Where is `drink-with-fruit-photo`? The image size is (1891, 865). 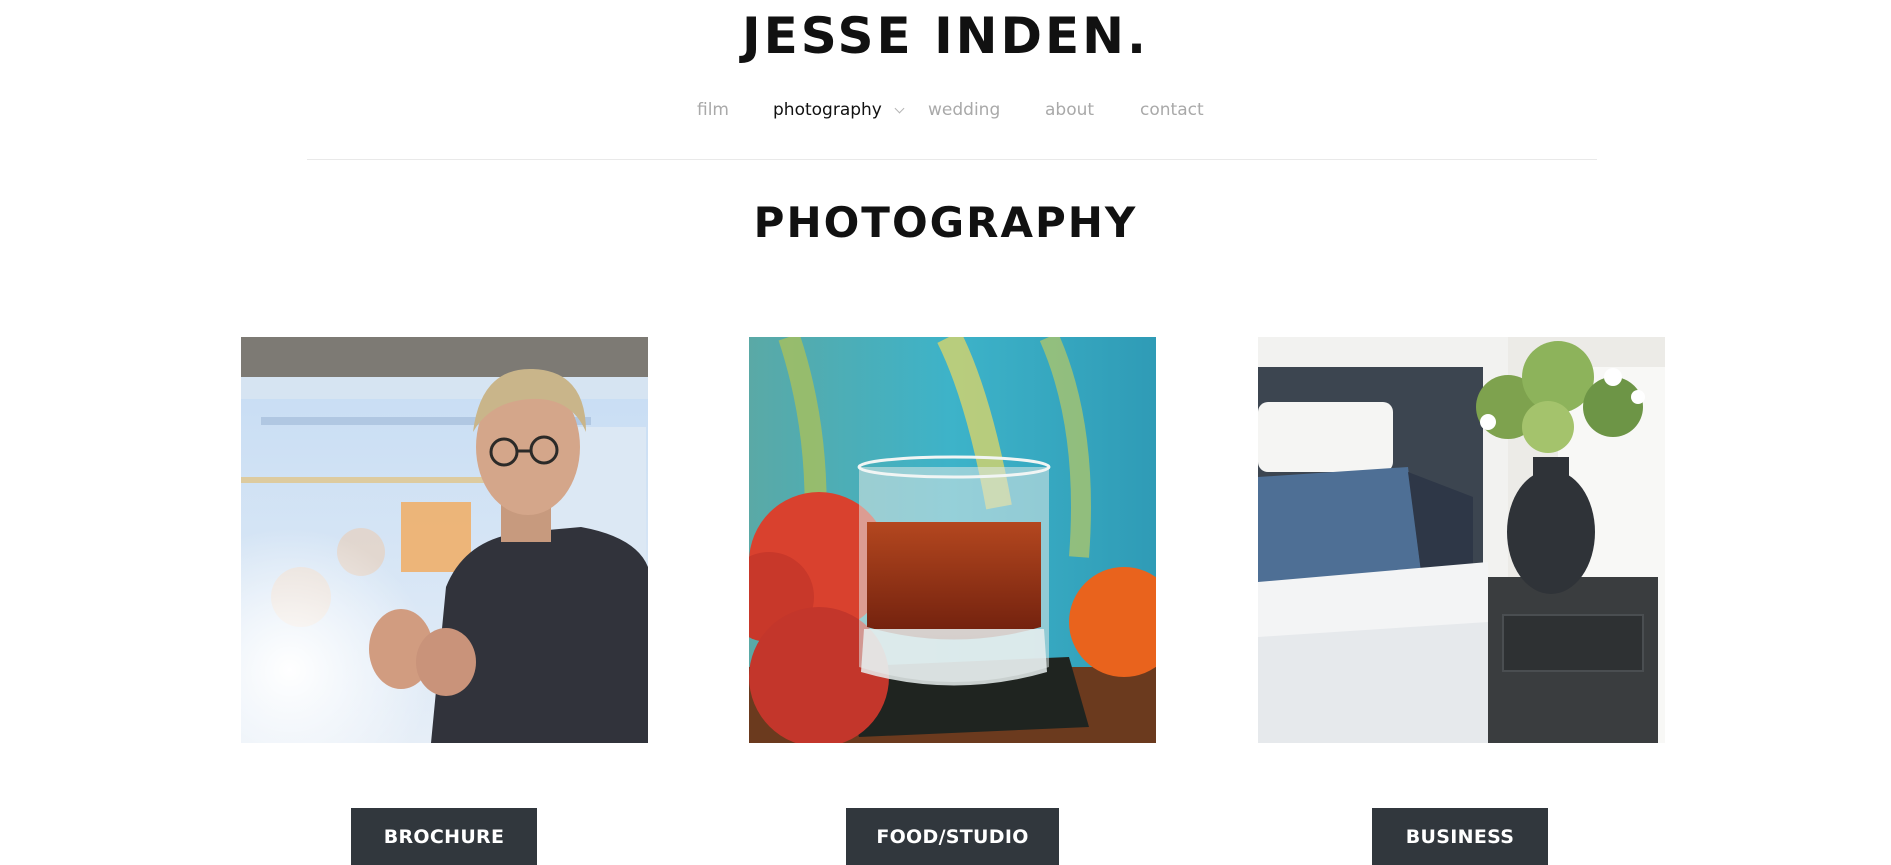
drink-with-fruit-photo is located at coordinates (952, 540).